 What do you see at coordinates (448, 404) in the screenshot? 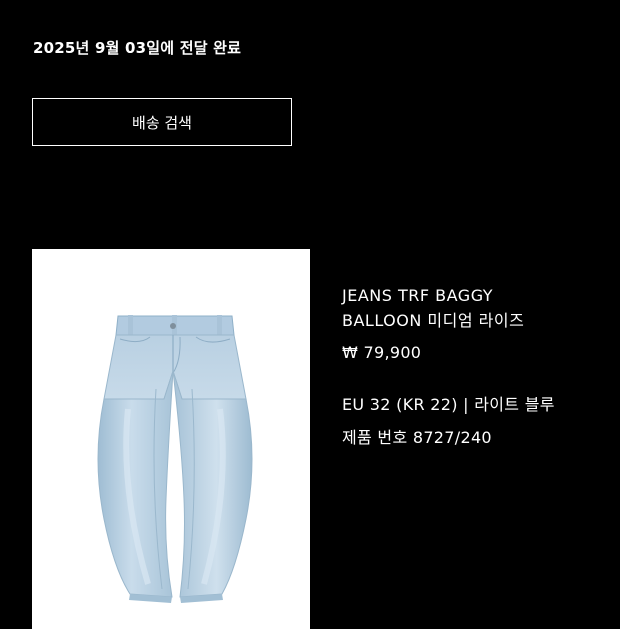
I see `product-size-color: EU 32 (KR 22) | 라이트 블루` at bounding box center [448, 404].